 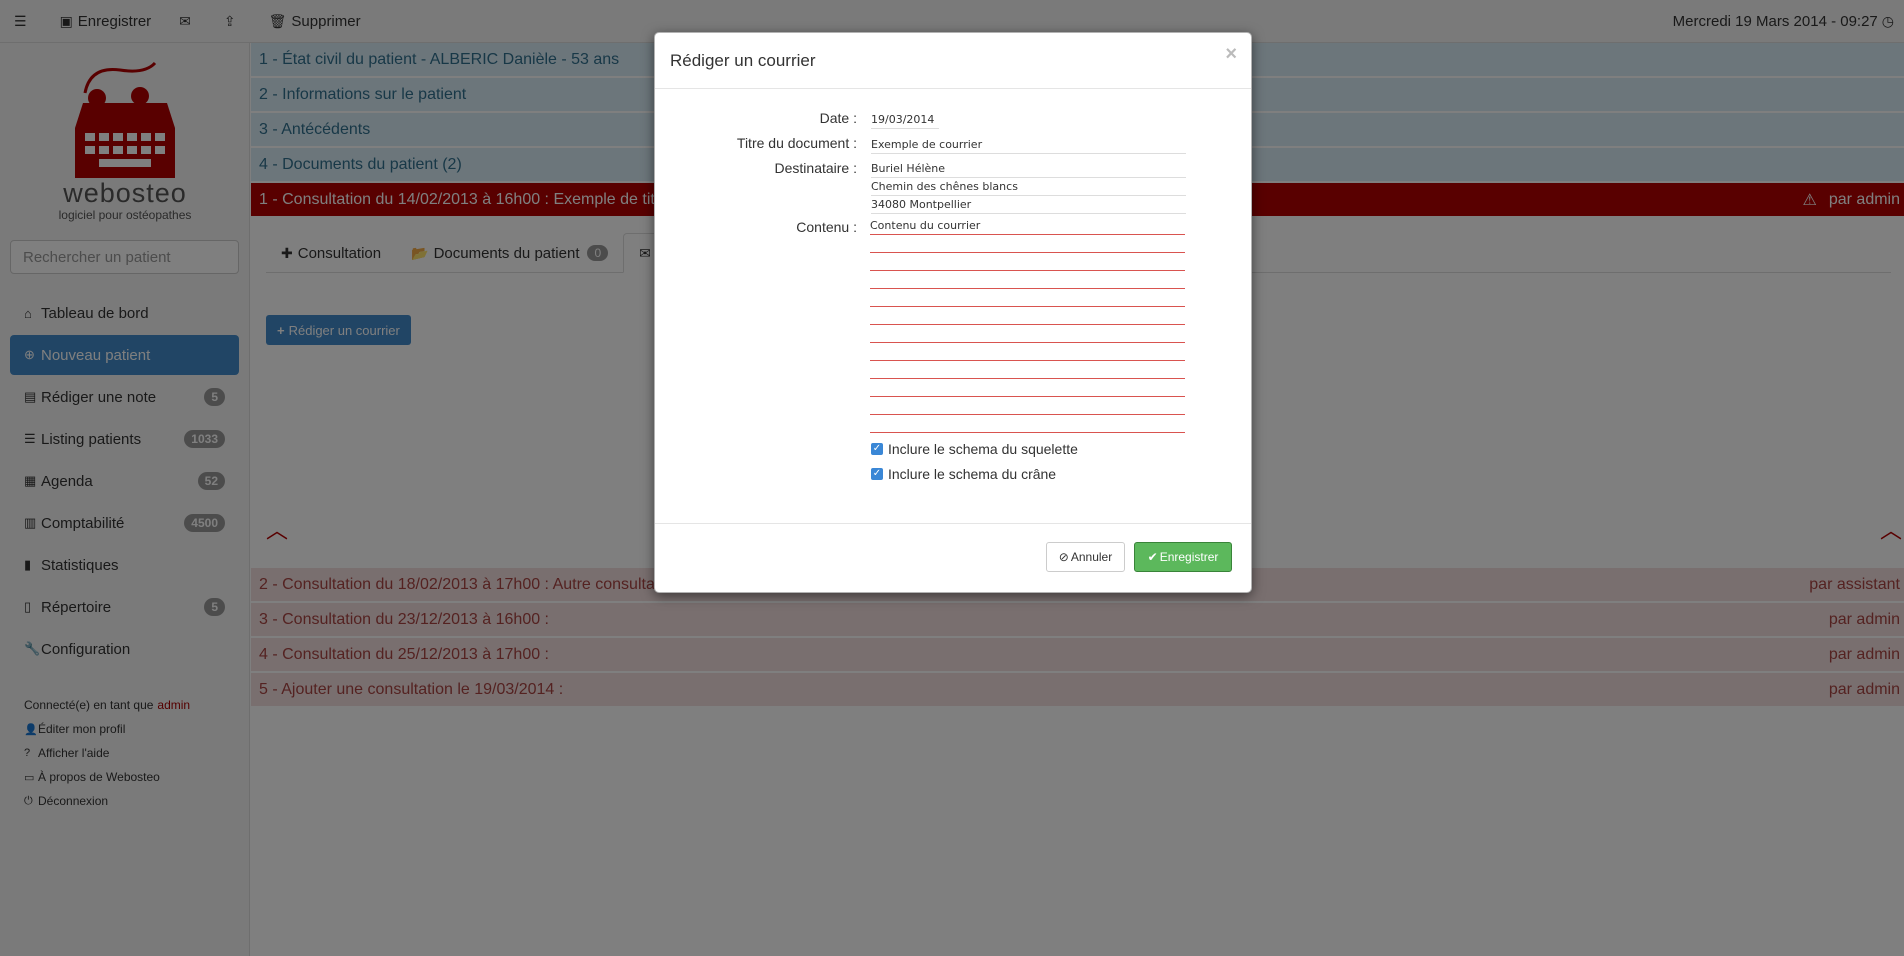 What do you see at coordinates (905, 120) in the screenshot?
I see `date-field: 19/03/2014` at bounding box center [905, 120].